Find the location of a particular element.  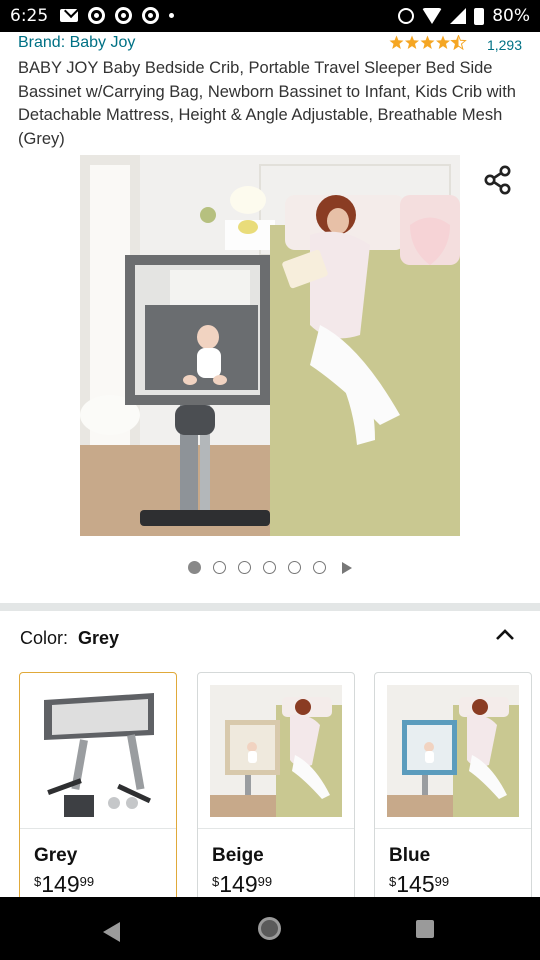

notification-icons is located at coordinates (117, 15).